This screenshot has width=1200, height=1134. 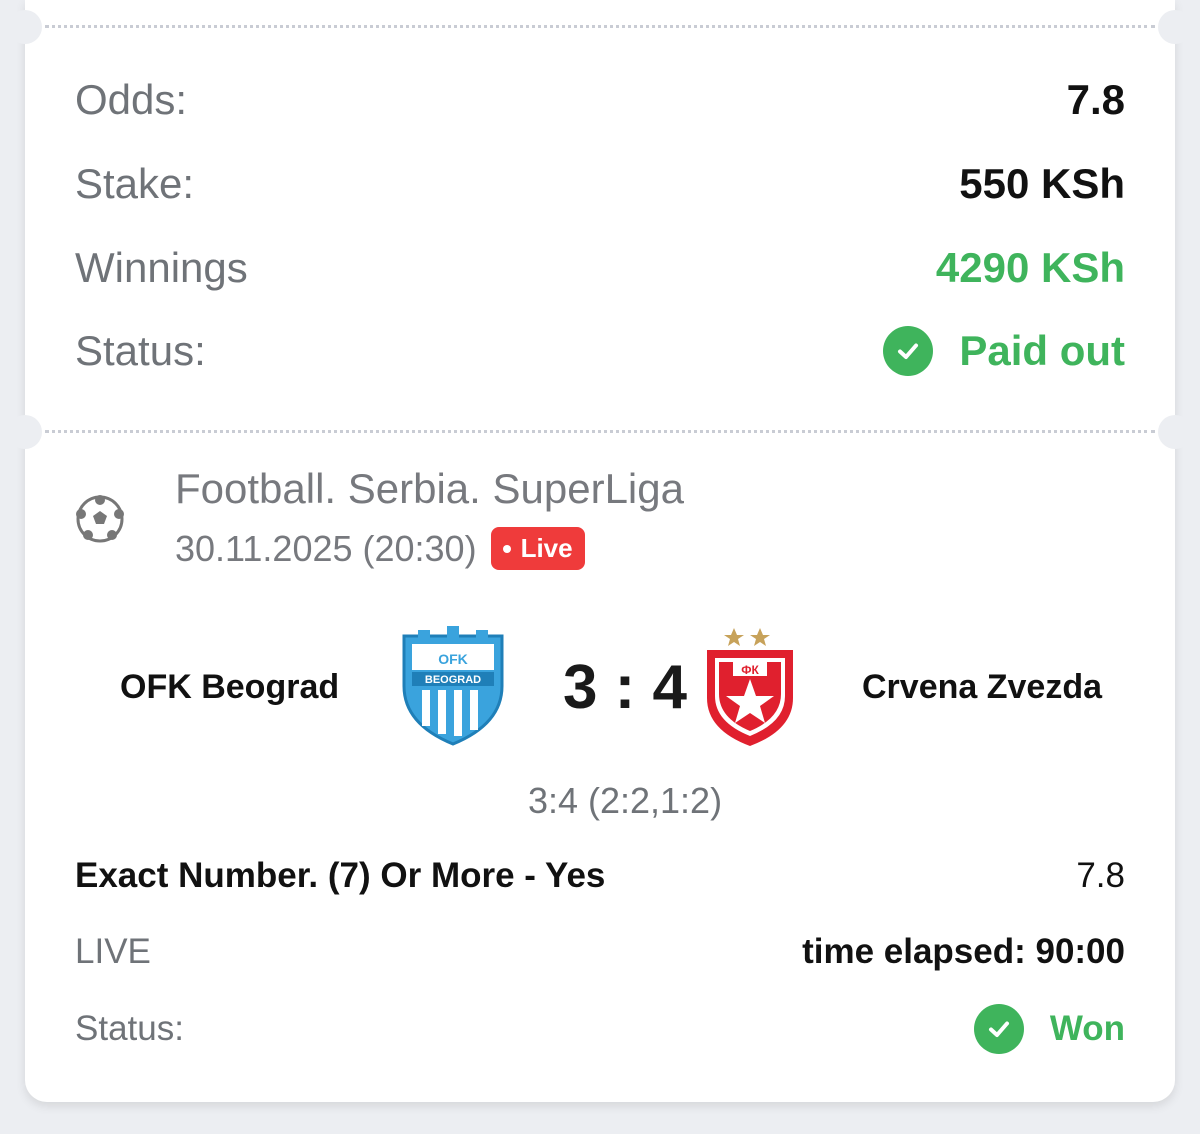 What do you see at coordinates (1030, 267) in the screenshot?
I see `winnings-value: 4290 KSh` at bounding box center [1030, 267].